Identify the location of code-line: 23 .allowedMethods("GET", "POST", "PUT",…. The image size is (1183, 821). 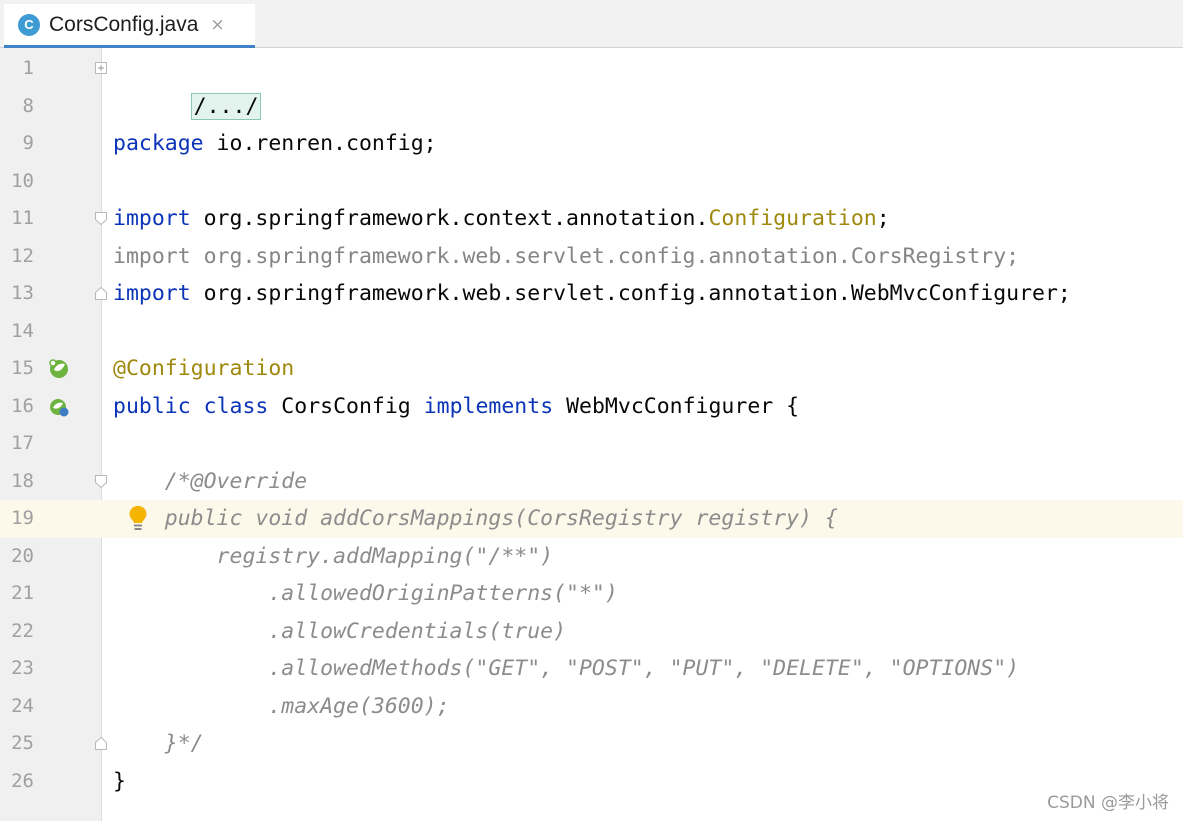
(591, 669).